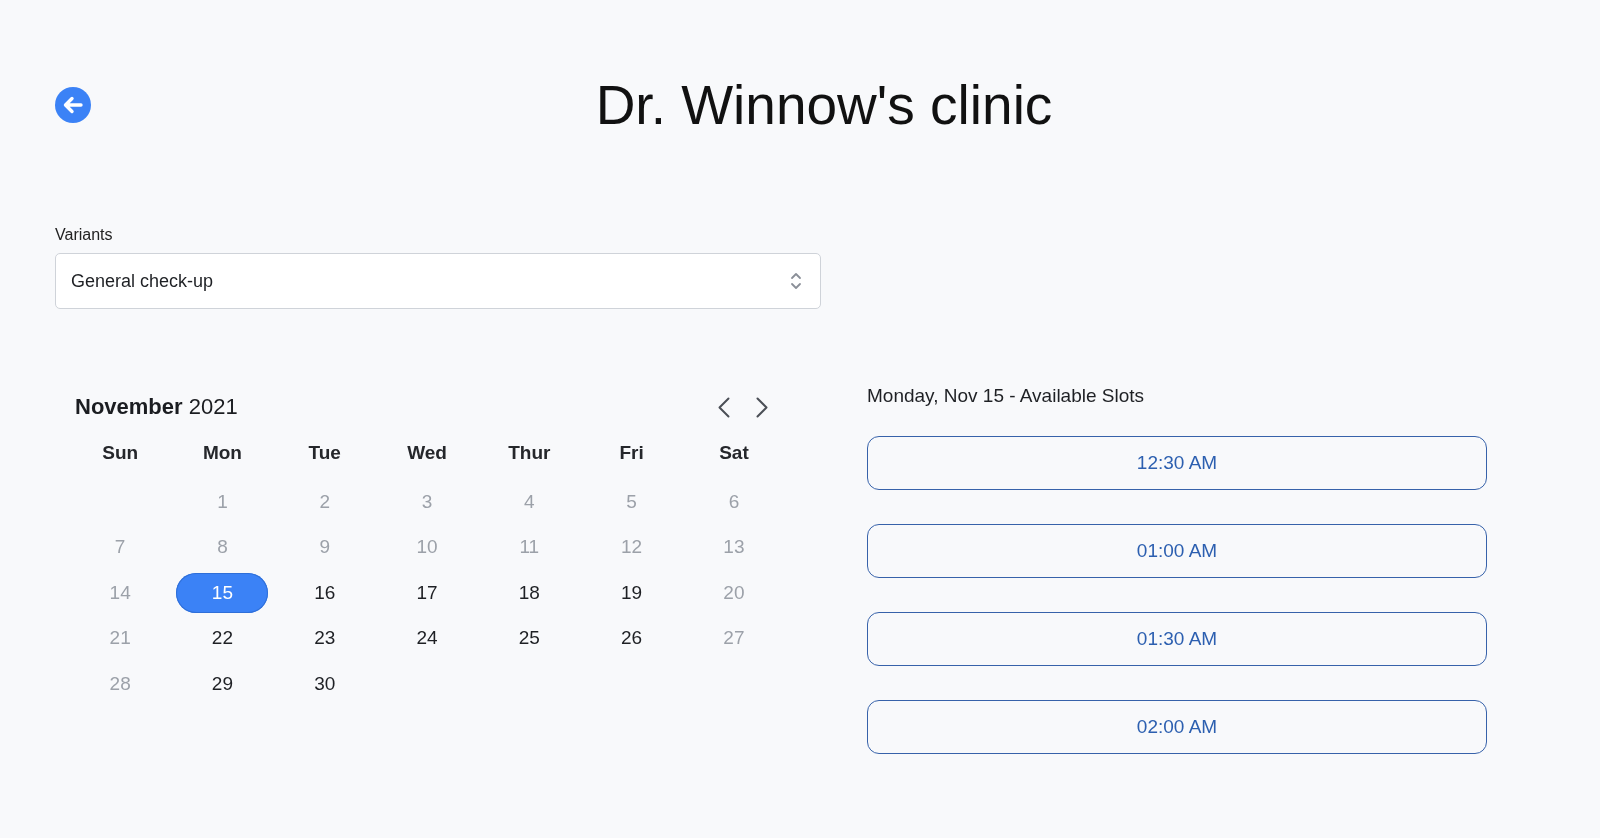 Image resolution: width=1600 pixels, height=838 pixels. What do you see at coordinates (438, 281) in the screenshot?
I see `variants-select: General check-up` at bounding box center [438, 281].